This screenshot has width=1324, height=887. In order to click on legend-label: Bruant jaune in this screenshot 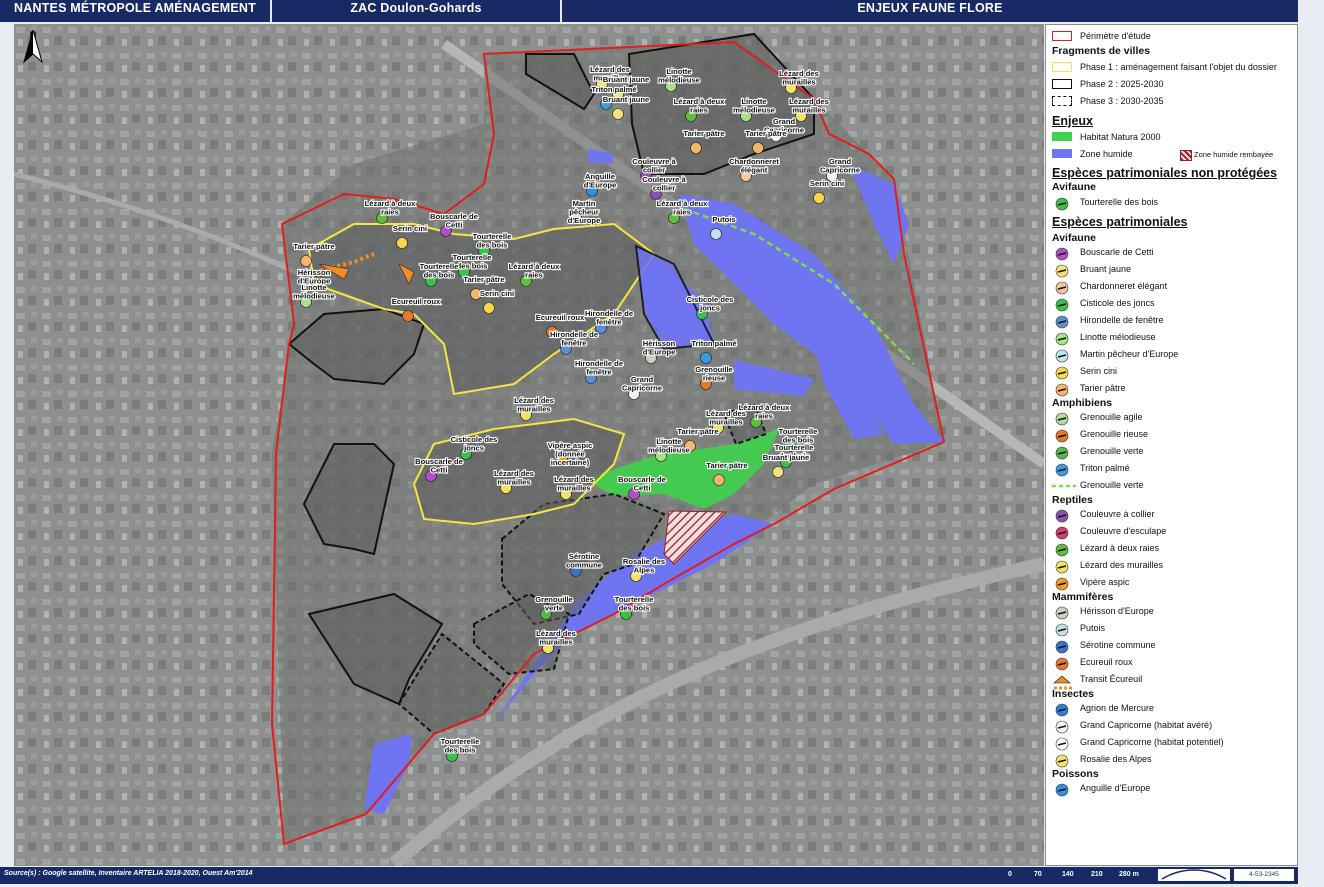, I will do `click(1106, 269)`.